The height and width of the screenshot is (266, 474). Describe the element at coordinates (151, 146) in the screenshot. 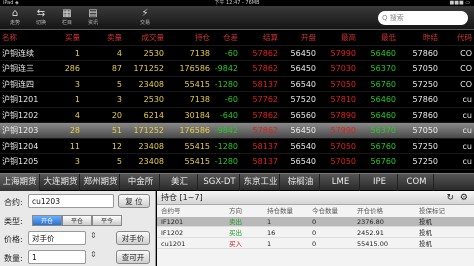

I see `quote-cell: 23408` at that location.